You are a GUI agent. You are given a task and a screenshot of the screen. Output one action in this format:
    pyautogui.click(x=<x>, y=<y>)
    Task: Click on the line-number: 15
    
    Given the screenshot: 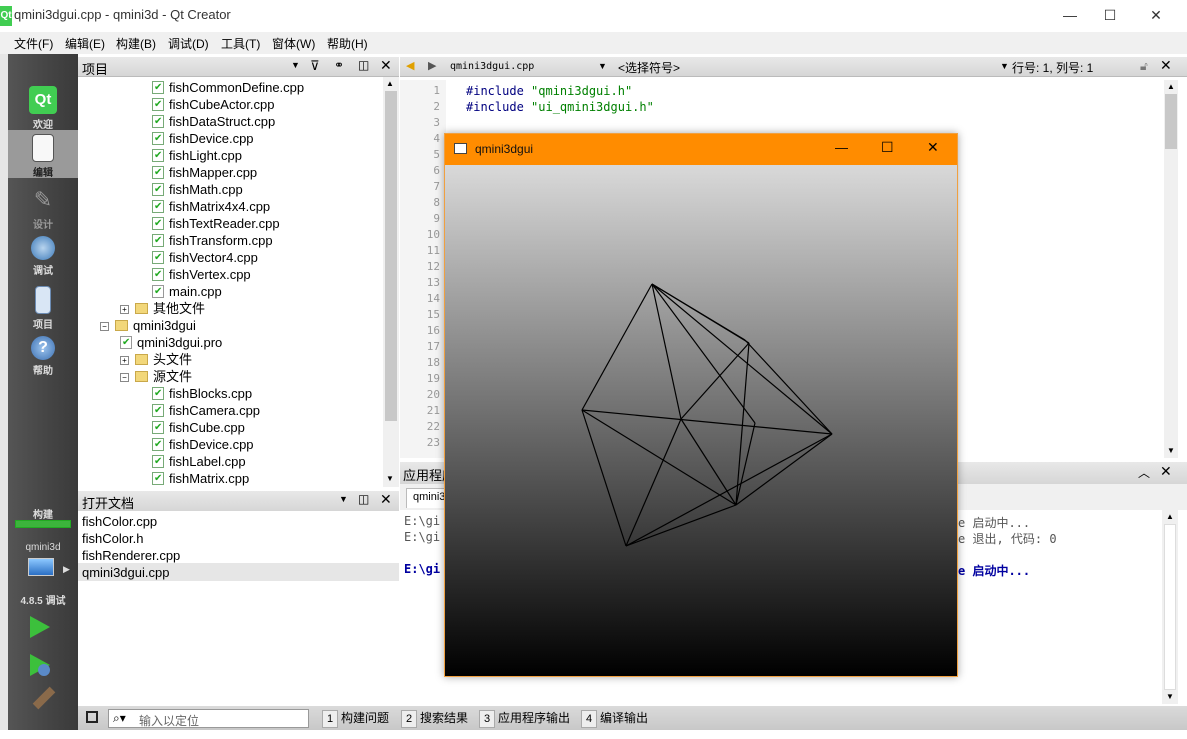 What is the action you would take?
    pyautogui.click(x=433, y=314)
    